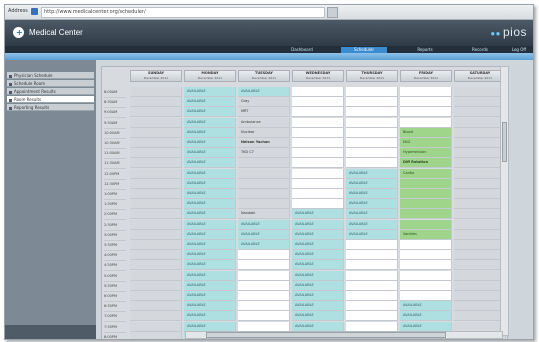  Describe the element at coordinates (50, 107) in the screenshot. I see `sidebar-item: Reporting Results` at that location.